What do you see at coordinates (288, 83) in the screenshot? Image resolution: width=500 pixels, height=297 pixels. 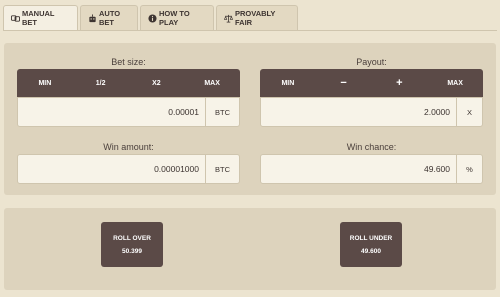 I see `payout-min-button: MIN` at bounding box center [288, 83].